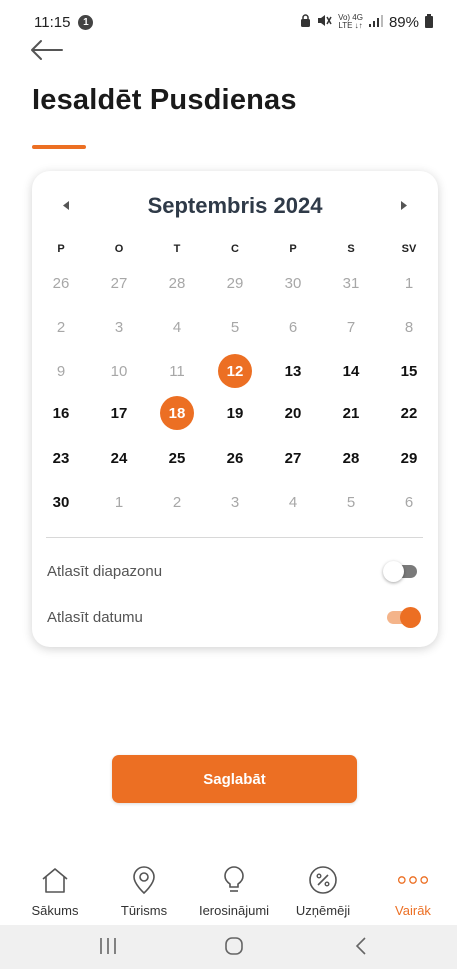  I want to click on weekday-label: SV, so click(409, 249).